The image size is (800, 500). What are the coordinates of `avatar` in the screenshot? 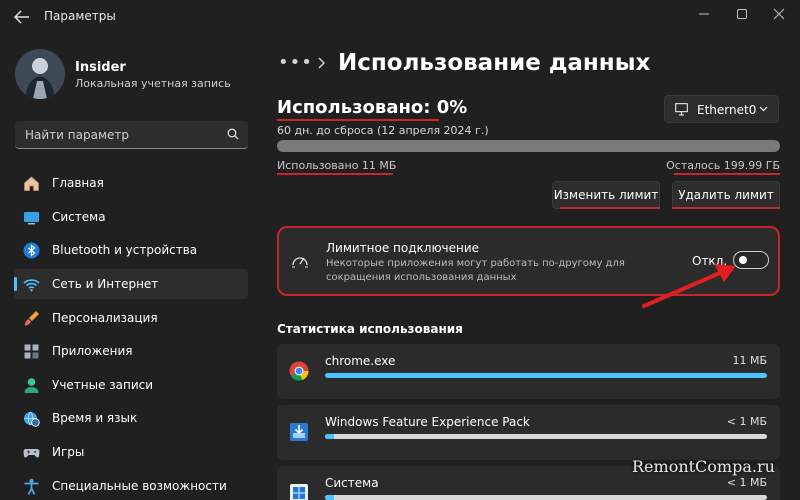 It's located at (40, 74).